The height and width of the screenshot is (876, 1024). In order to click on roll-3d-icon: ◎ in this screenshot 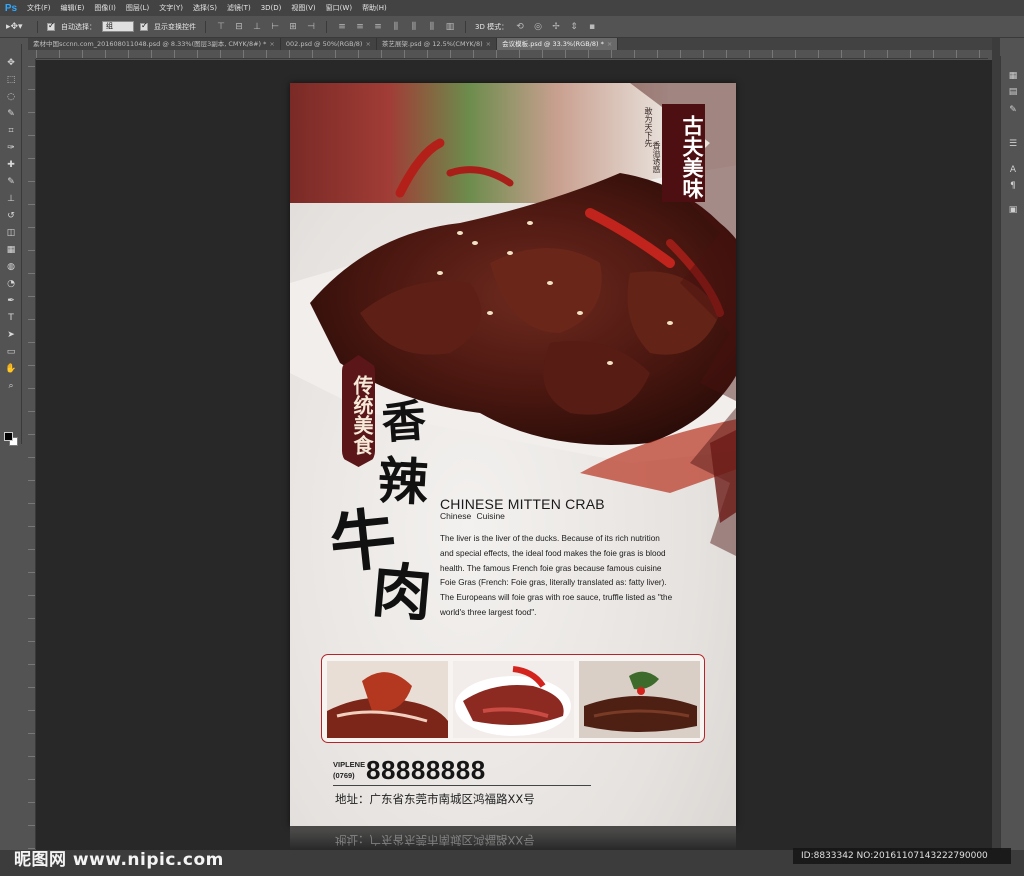, I will do `click(538, 27)`.